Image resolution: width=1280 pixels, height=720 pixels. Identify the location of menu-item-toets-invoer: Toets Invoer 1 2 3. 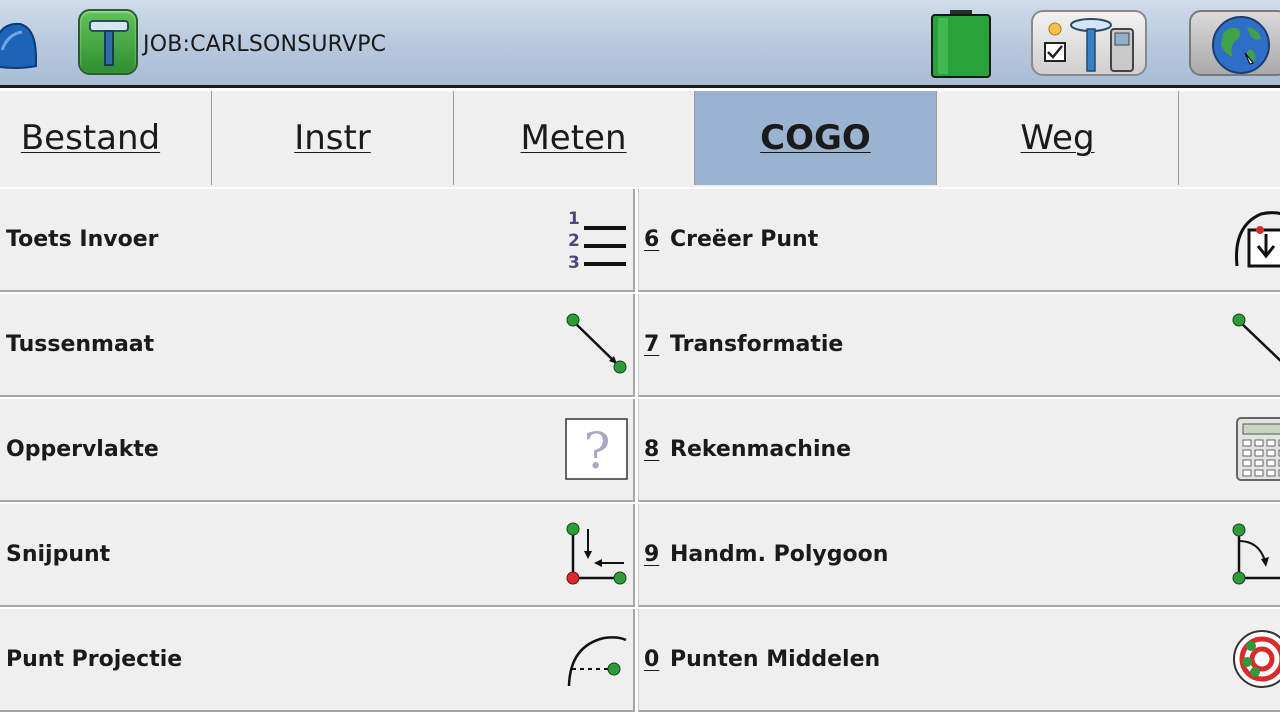
(317, 240).